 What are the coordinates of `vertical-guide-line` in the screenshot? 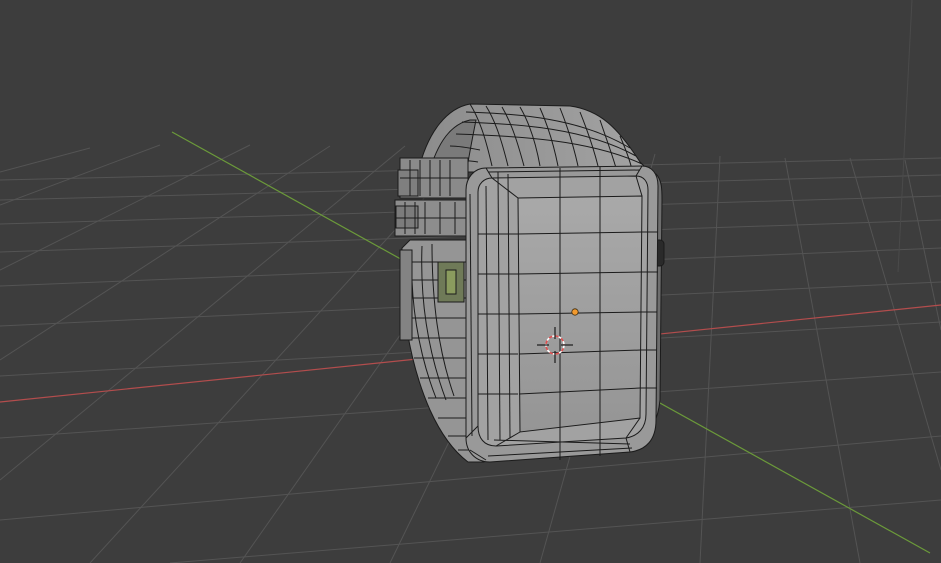 It's located at (905, 136).